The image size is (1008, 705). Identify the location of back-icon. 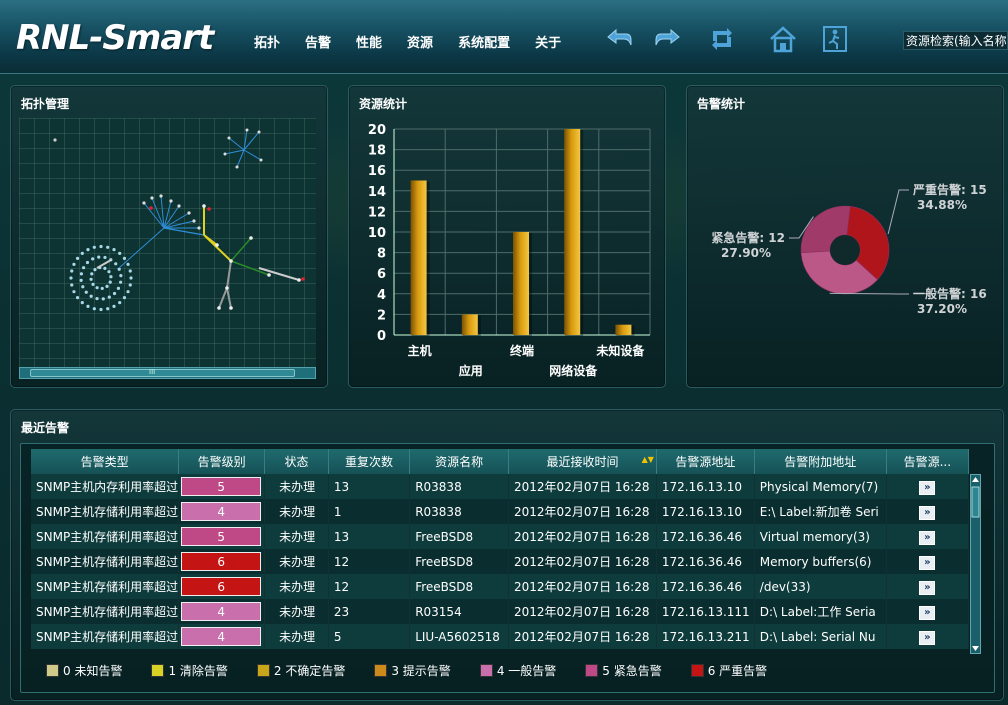
(619, 39).